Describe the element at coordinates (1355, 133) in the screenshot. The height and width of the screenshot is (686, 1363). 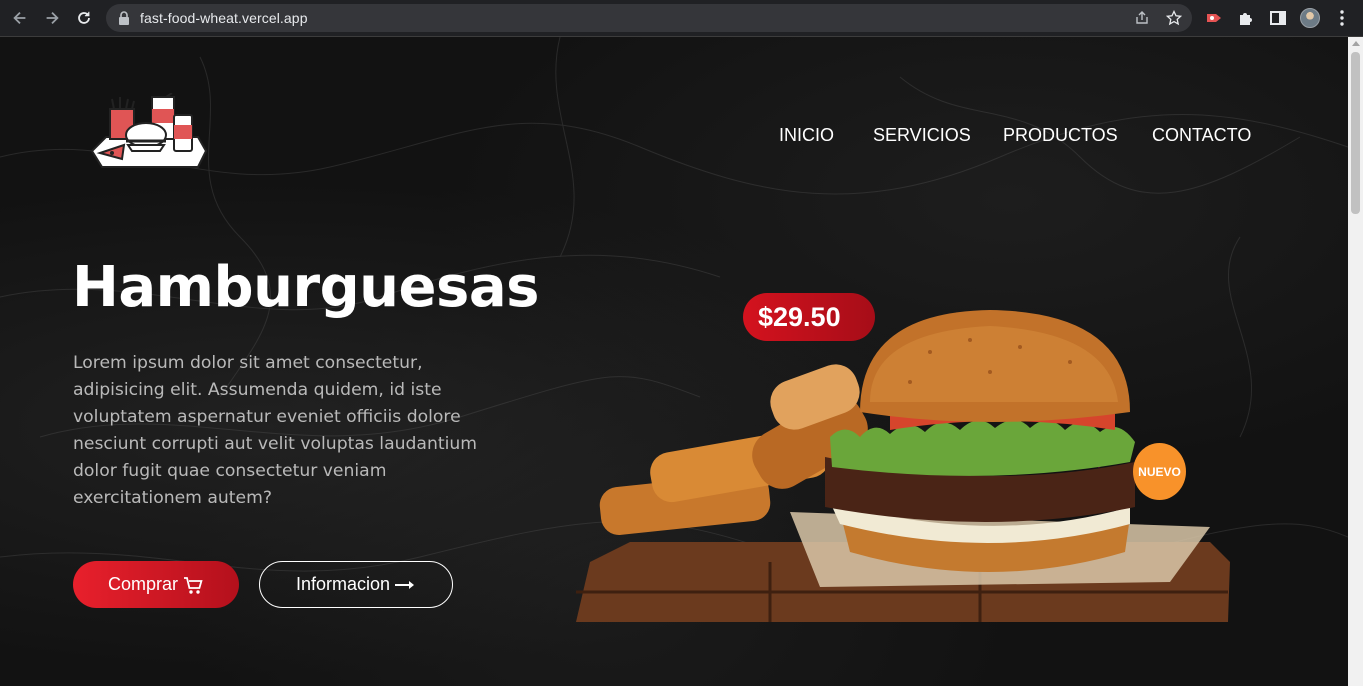
I see `scrollbar-thumb` at that location.